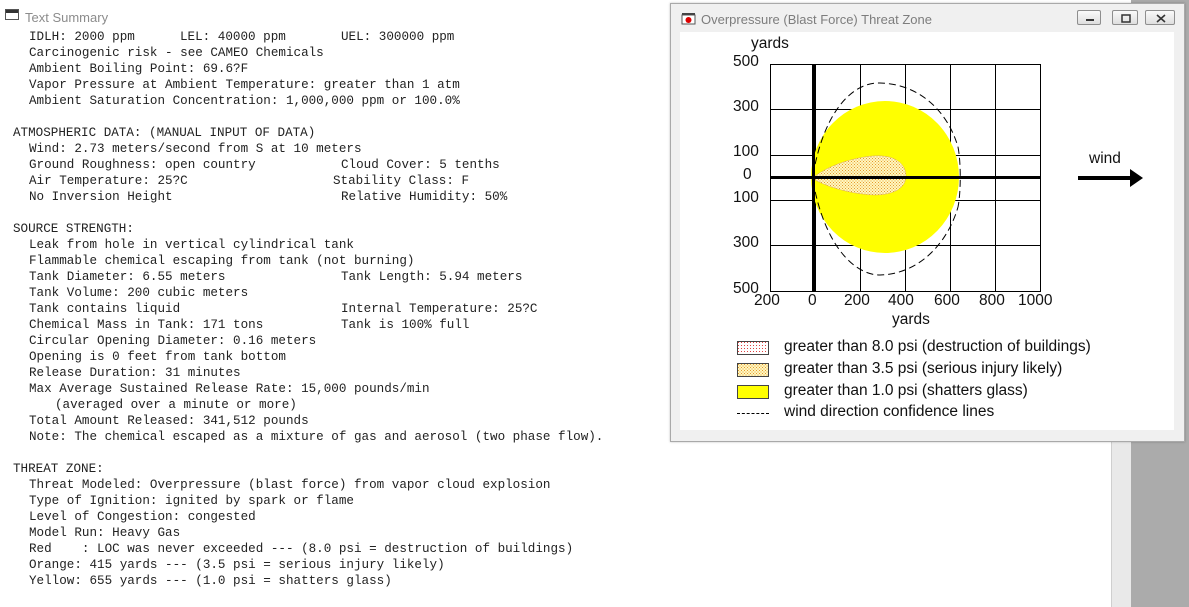 The height and width of the screenshot is (607, 1189). What do you see at coordinates (432, 277) in the screenshot?
I see `tank-length-text: Tank Length: 5.94 meters` at bounding box center [432, 277].